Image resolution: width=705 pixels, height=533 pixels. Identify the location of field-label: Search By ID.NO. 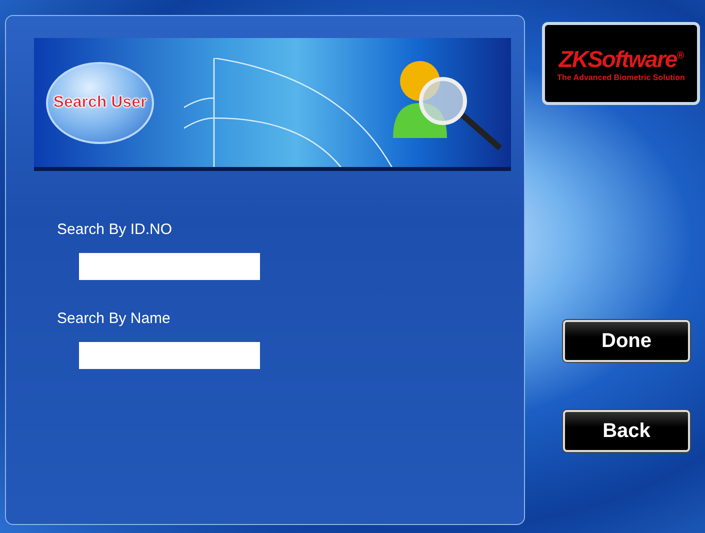
(115, 229).